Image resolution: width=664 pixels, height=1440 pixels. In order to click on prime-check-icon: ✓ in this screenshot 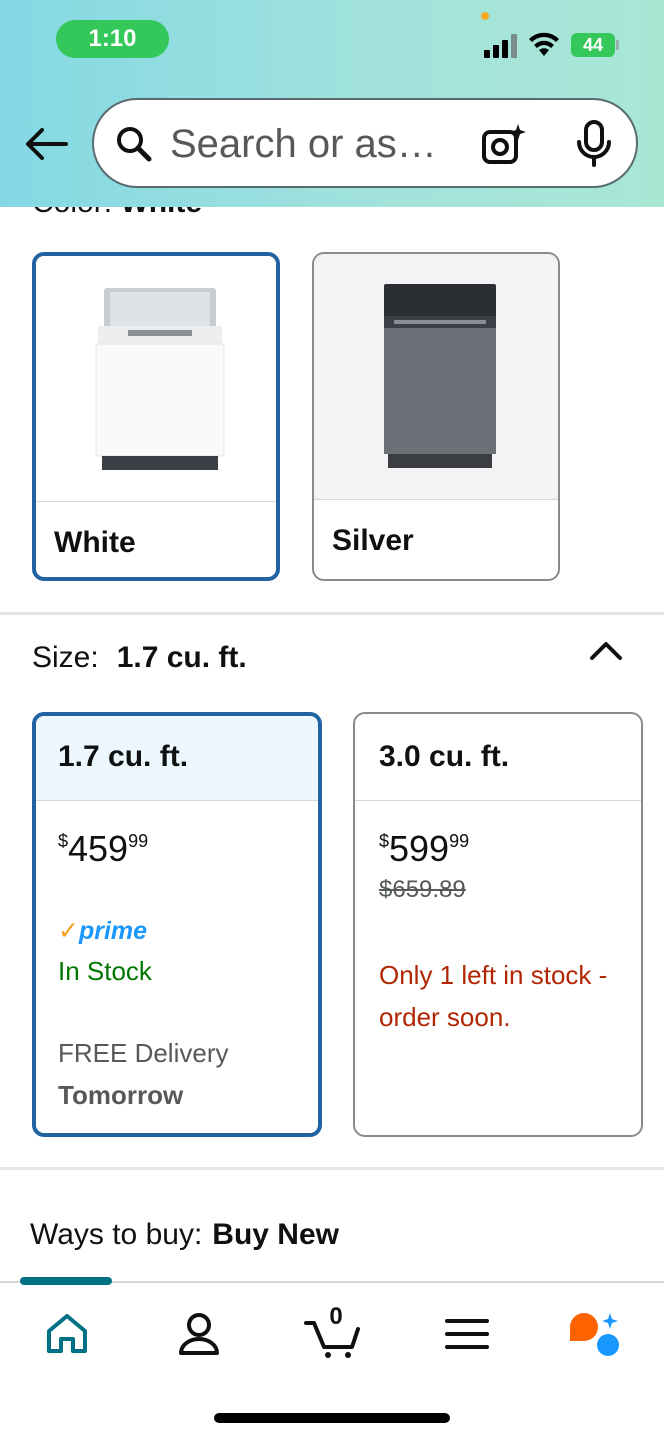, I will do `click(68, 931)`.